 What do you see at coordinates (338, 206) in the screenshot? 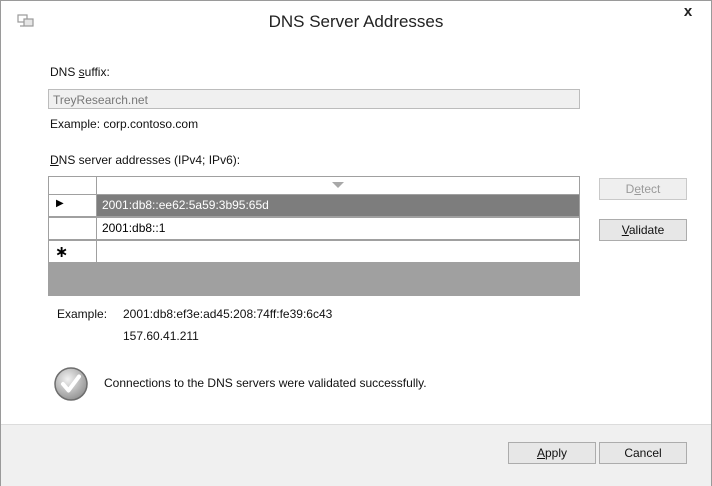
I see `server-address-cell: 2001:db8::ee62:5a59:3b95:65d` at bounding box center [338, 206].